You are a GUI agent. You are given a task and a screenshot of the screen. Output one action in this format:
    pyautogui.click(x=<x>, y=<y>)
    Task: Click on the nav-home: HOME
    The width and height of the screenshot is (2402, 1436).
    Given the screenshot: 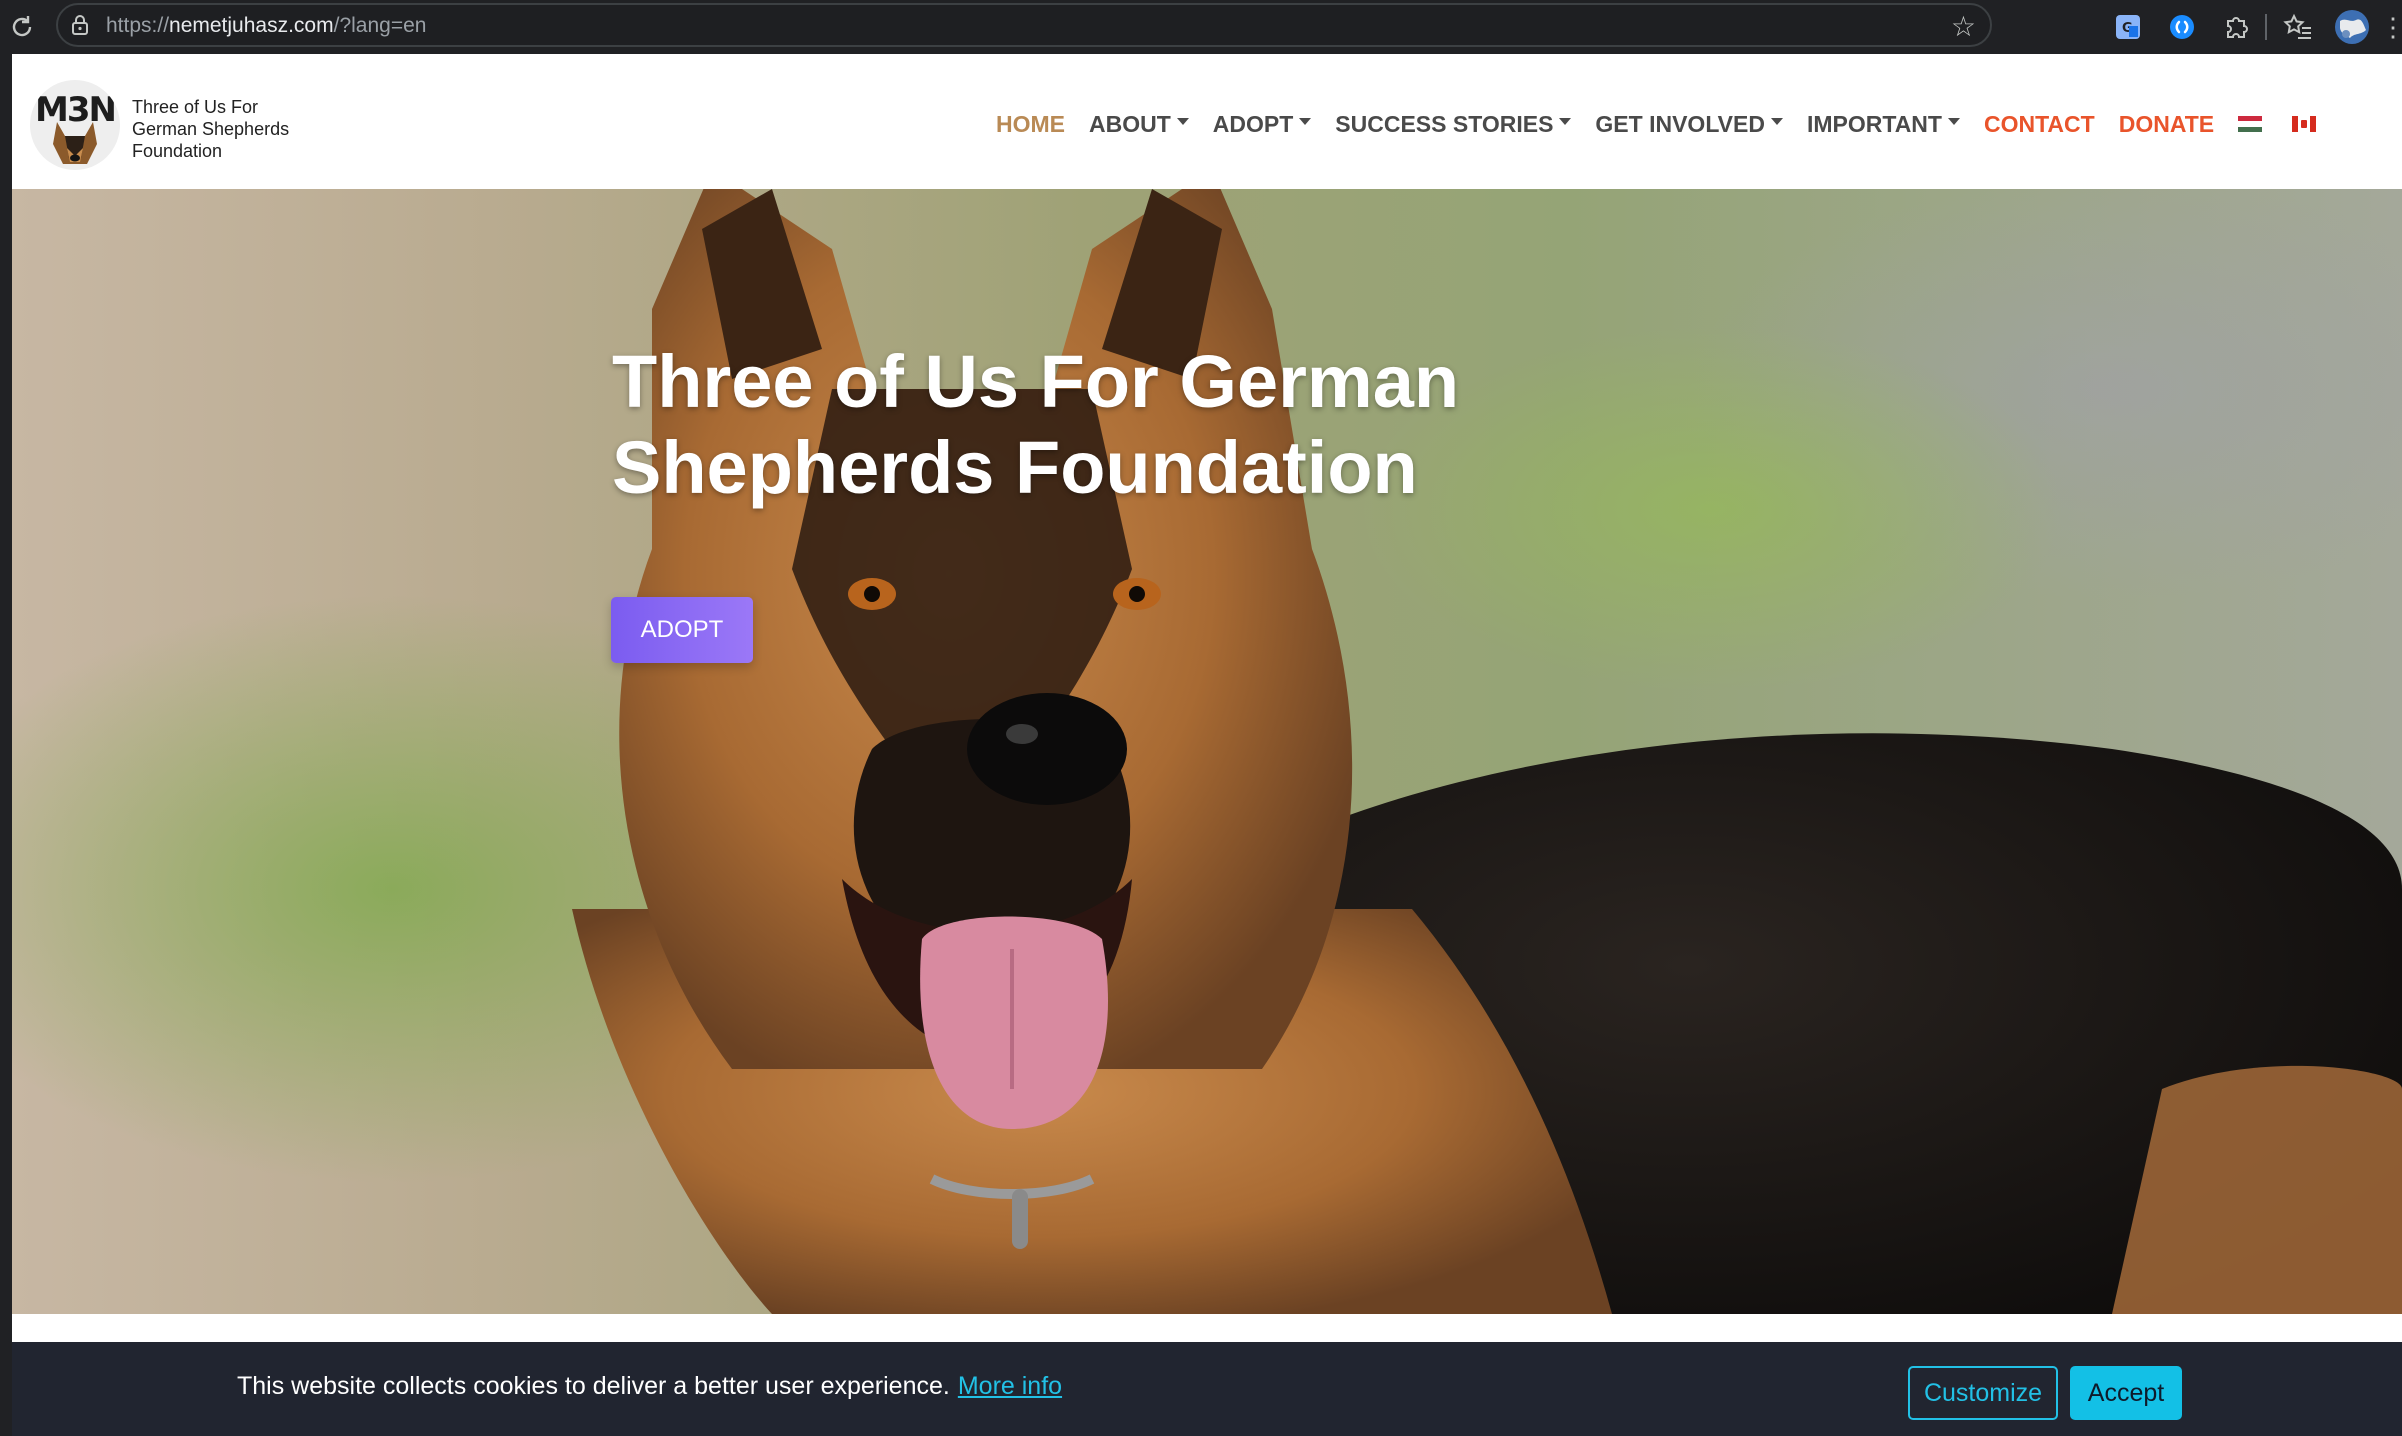 What is the action you would take?
    pyautogui.click(x=1030, y=124)
    